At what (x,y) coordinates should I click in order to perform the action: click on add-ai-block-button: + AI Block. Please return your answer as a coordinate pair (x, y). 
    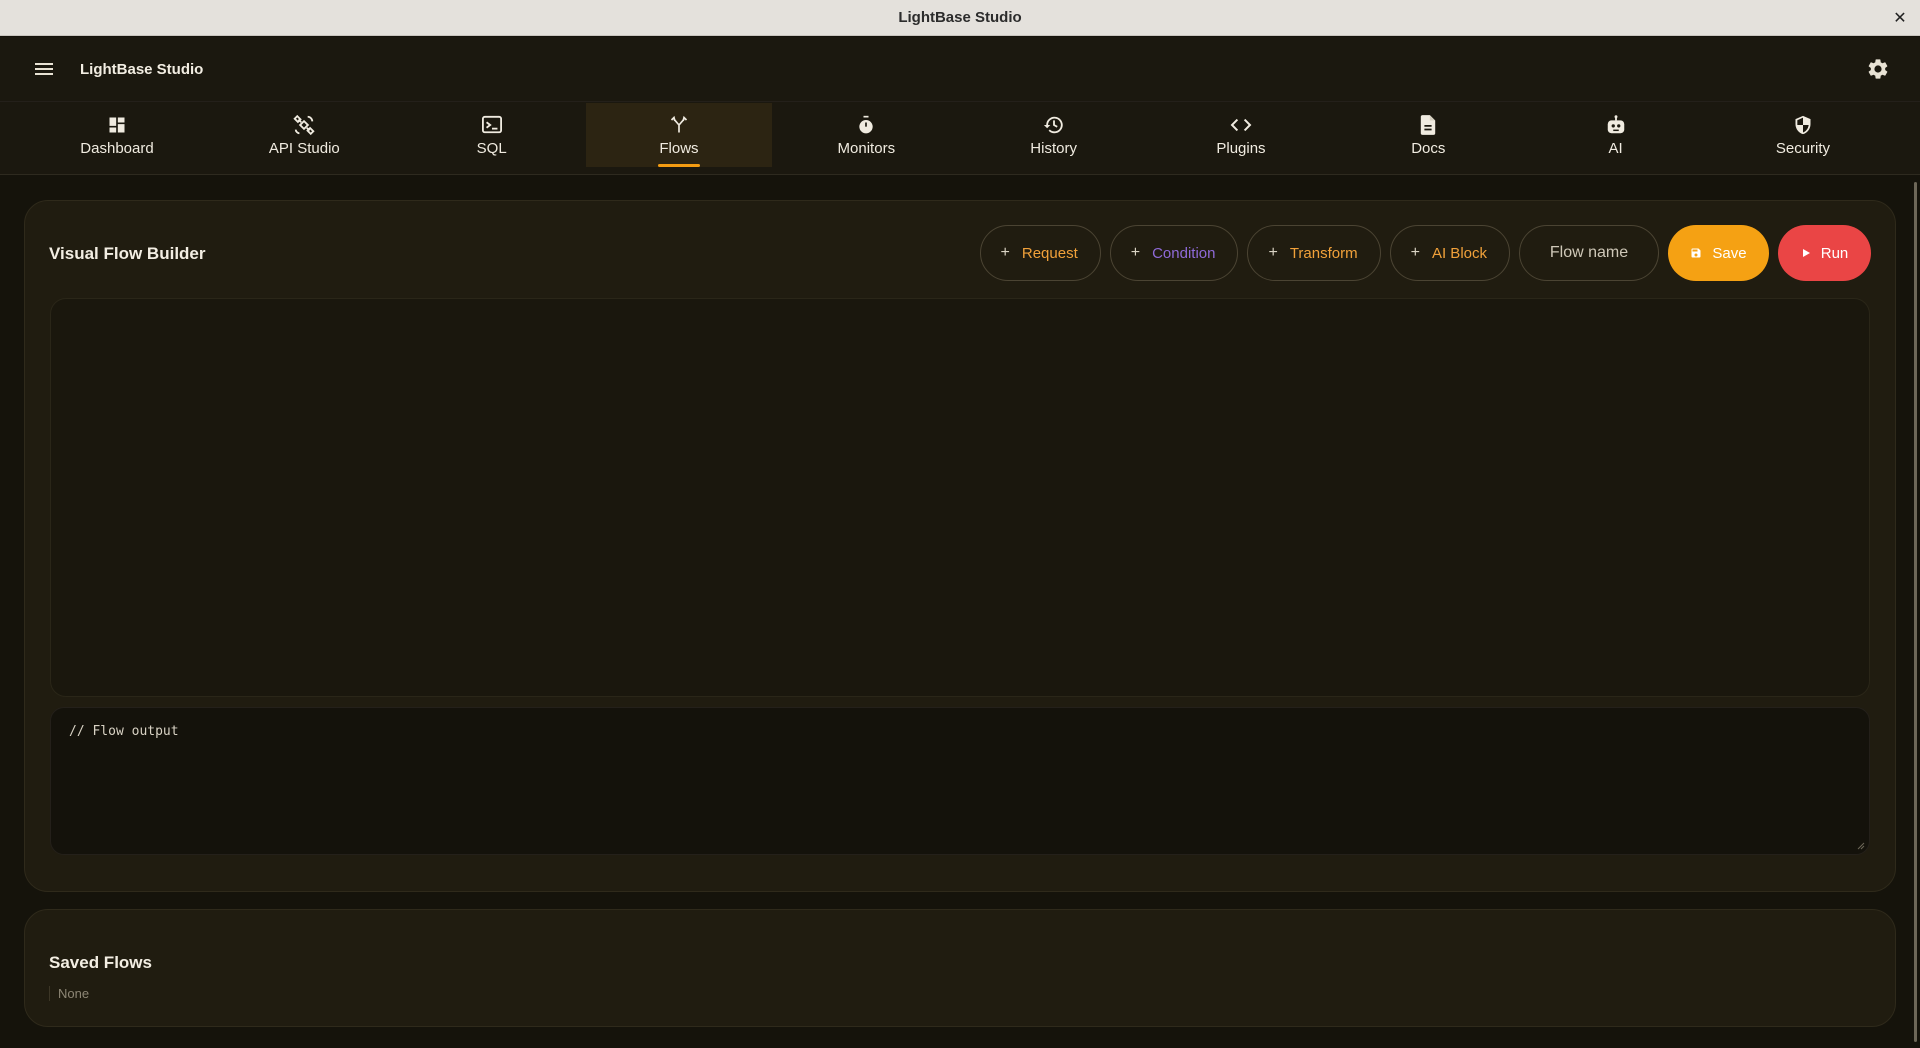
    Looking at the image, I should click on (1449, 253).